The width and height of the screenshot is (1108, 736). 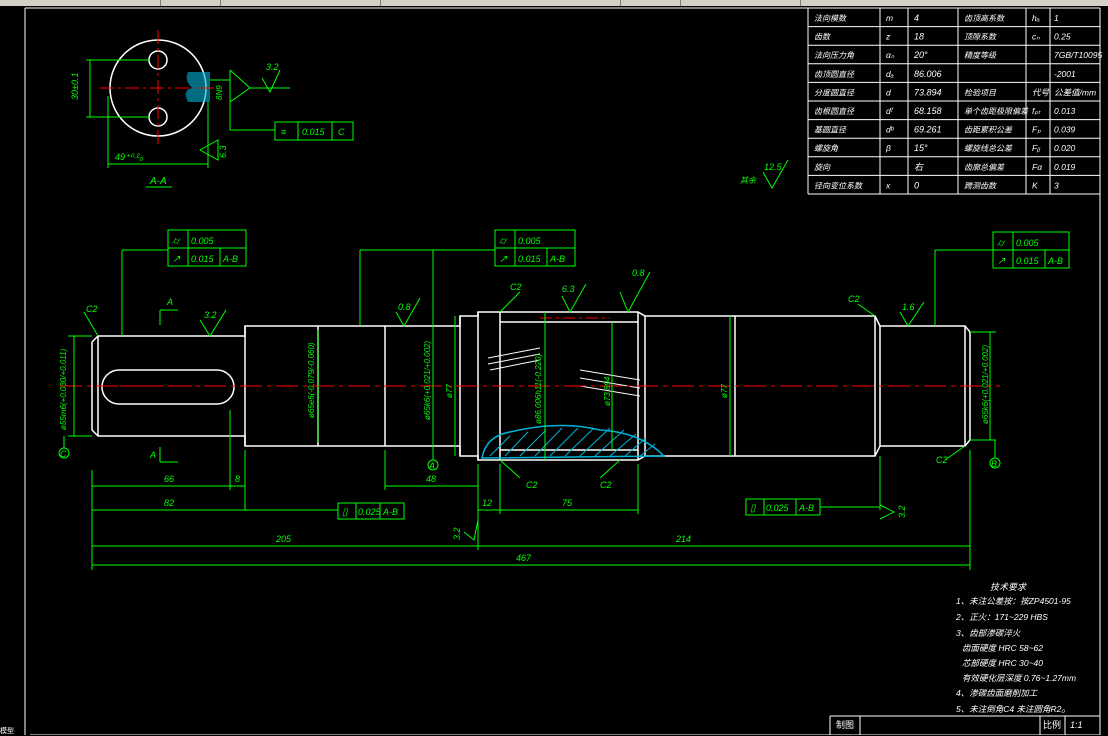 I want to click on tech-line: 芯部硬度 HRC 30~40, so click(x=1002, y=663).